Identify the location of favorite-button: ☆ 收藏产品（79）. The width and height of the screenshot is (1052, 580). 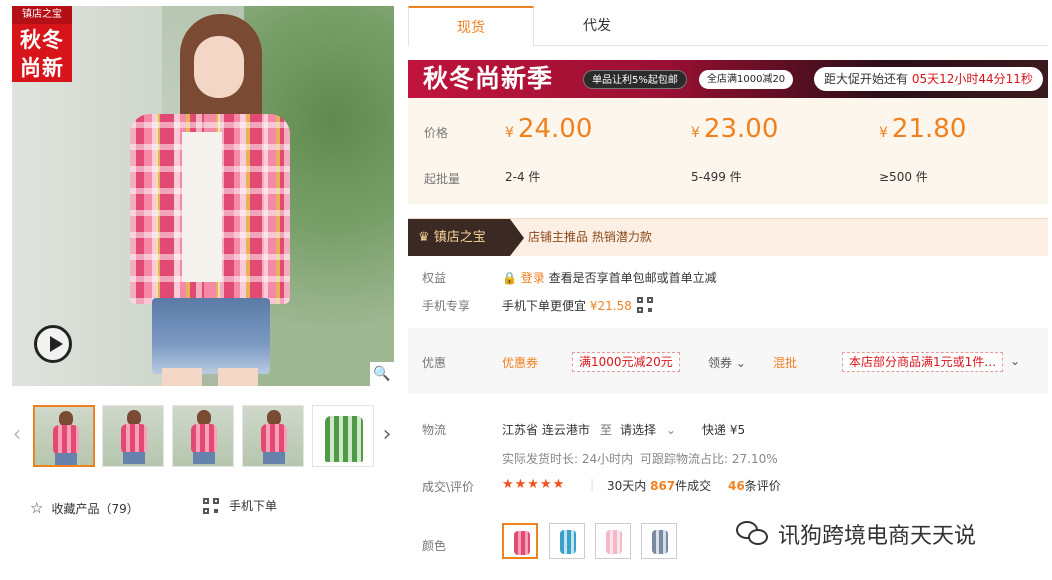
(84, 508).